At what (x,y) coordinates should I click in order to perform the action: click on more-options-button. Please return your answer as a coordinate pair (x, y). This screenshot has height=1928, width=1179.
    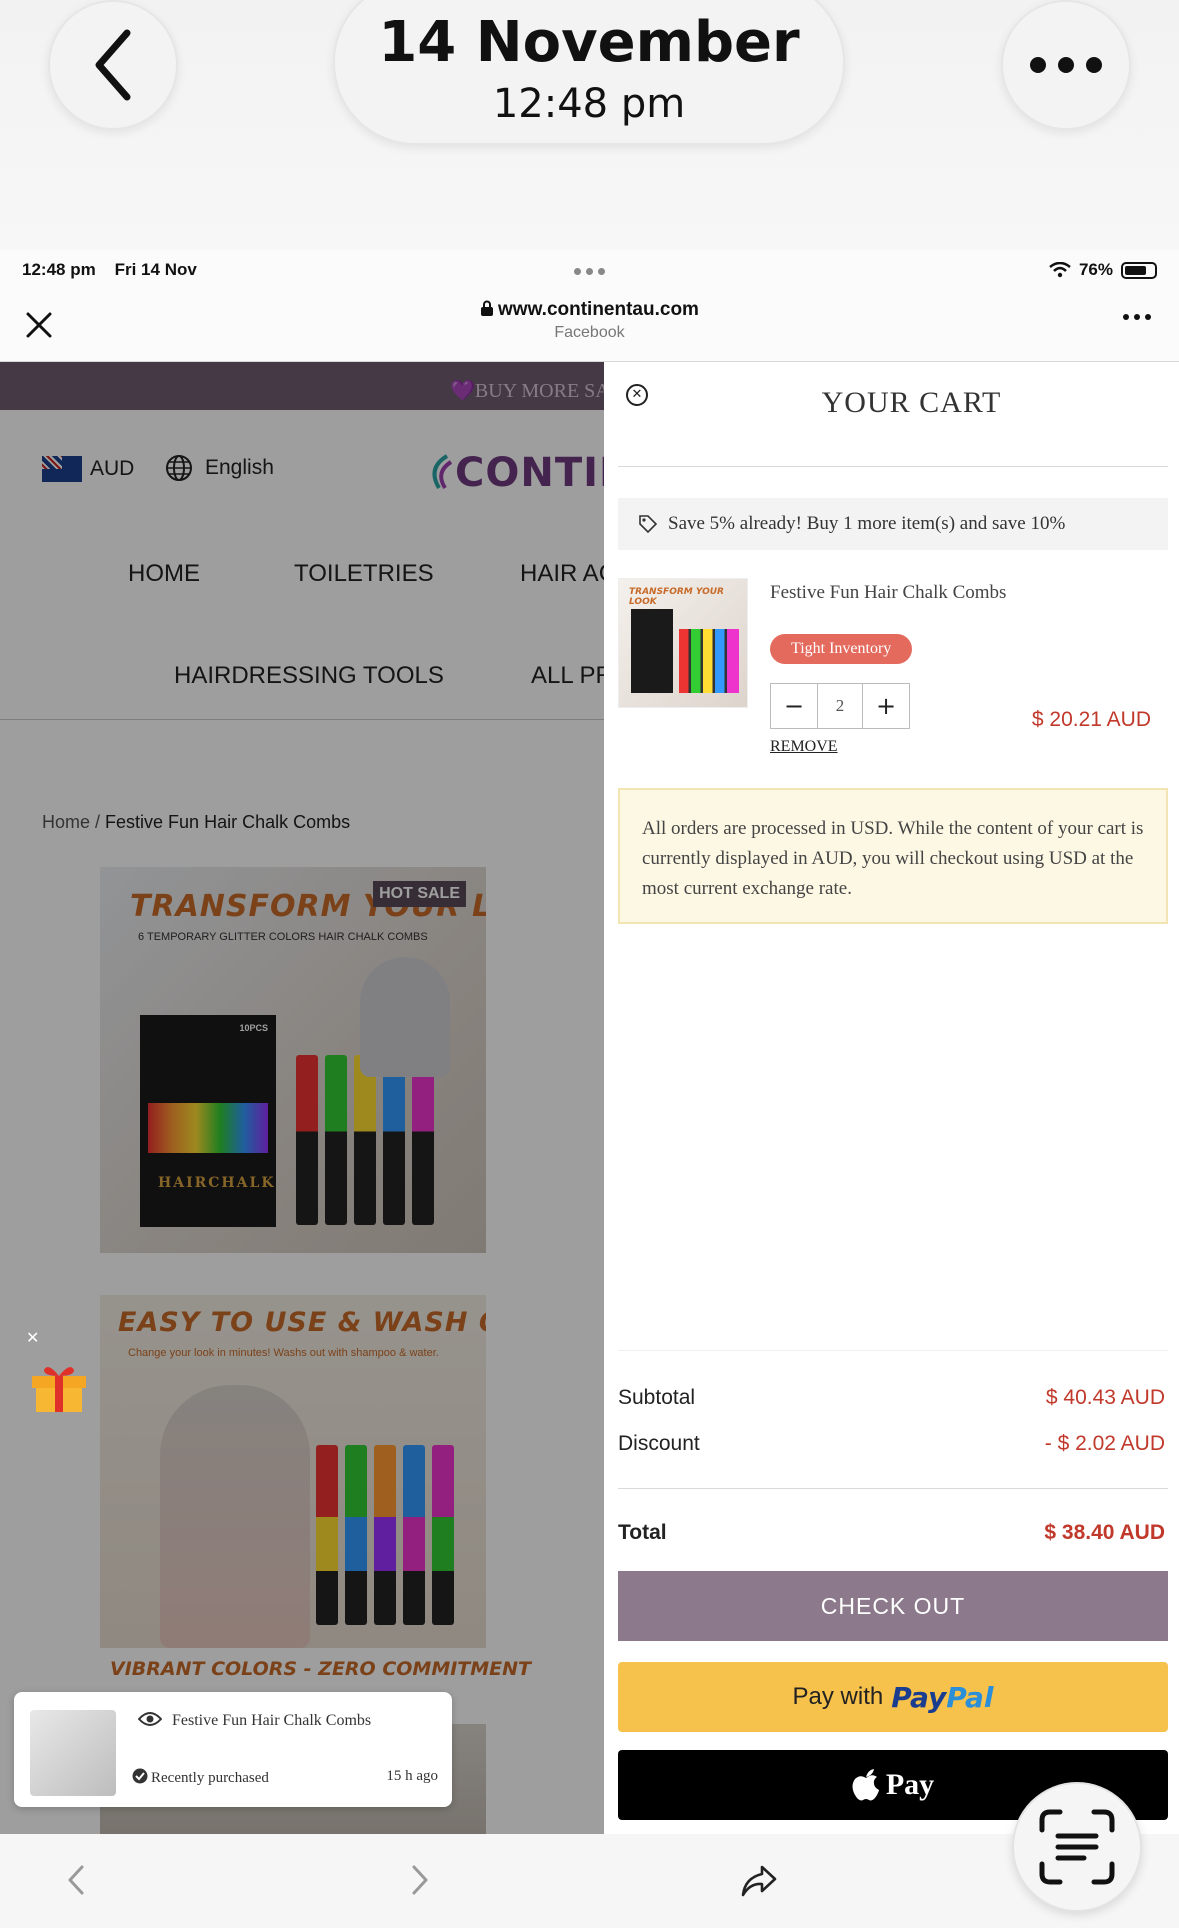
    Looking at the image, I should click on (1066, 65).